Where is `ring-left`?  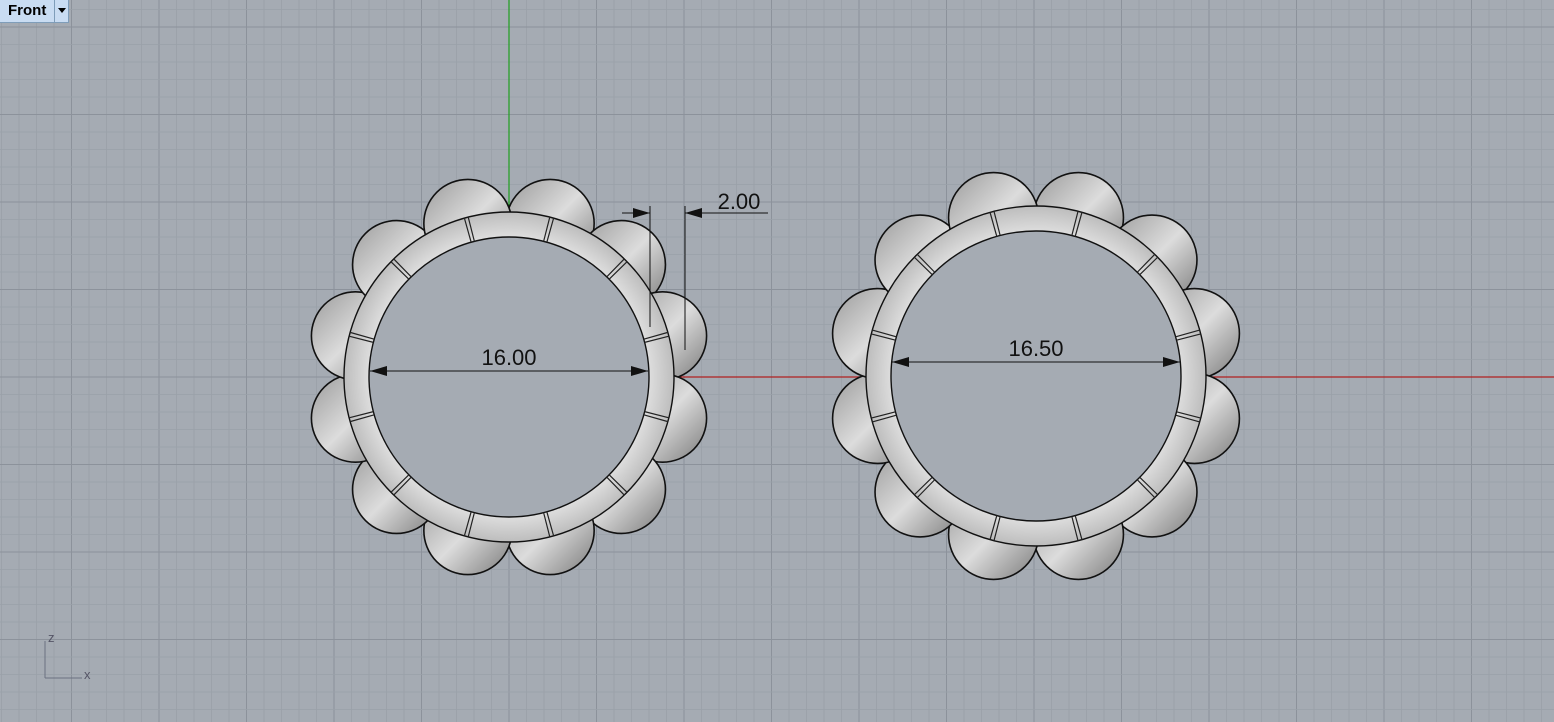
ring-left is located at coordinates (509, 377).